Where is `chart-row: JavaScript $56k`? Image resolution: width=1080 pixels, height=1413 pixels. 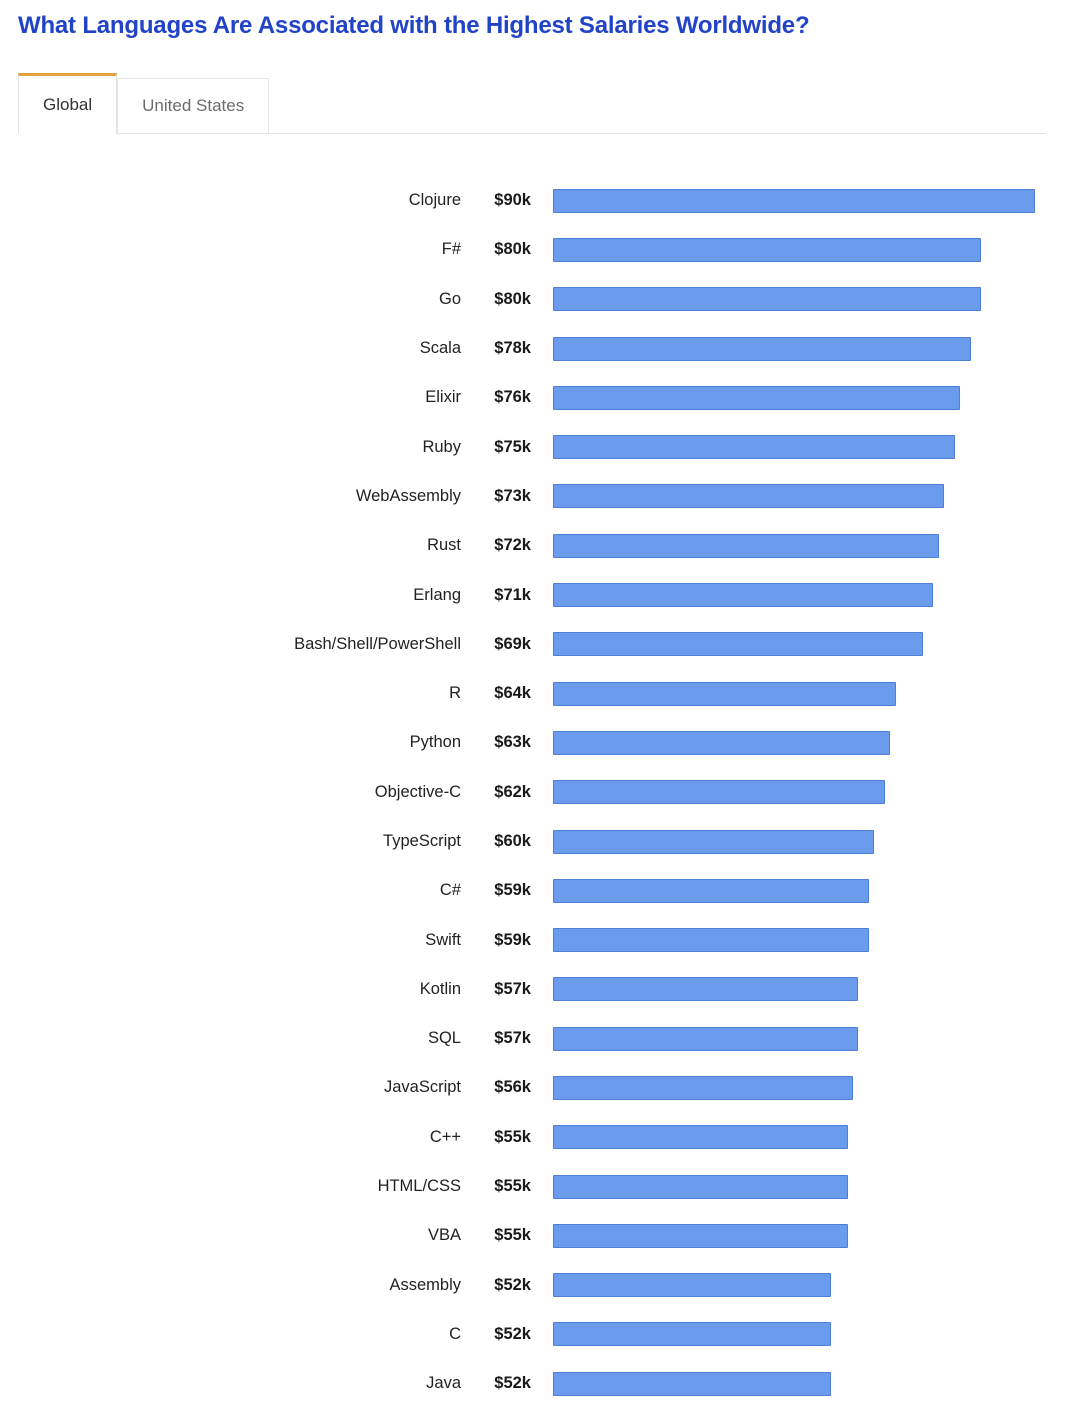 chart-row: JavaScript $56k is located at coordinates (540, 1087).